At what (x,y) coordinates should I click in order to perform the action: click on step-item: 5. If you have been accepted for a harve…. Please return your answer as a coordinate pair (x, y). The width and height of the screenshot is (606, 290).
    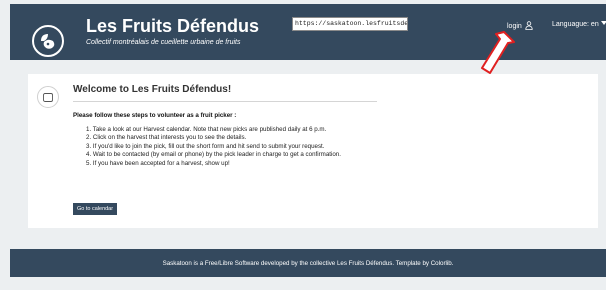
    Looking at the image, I should click on (158, 163).